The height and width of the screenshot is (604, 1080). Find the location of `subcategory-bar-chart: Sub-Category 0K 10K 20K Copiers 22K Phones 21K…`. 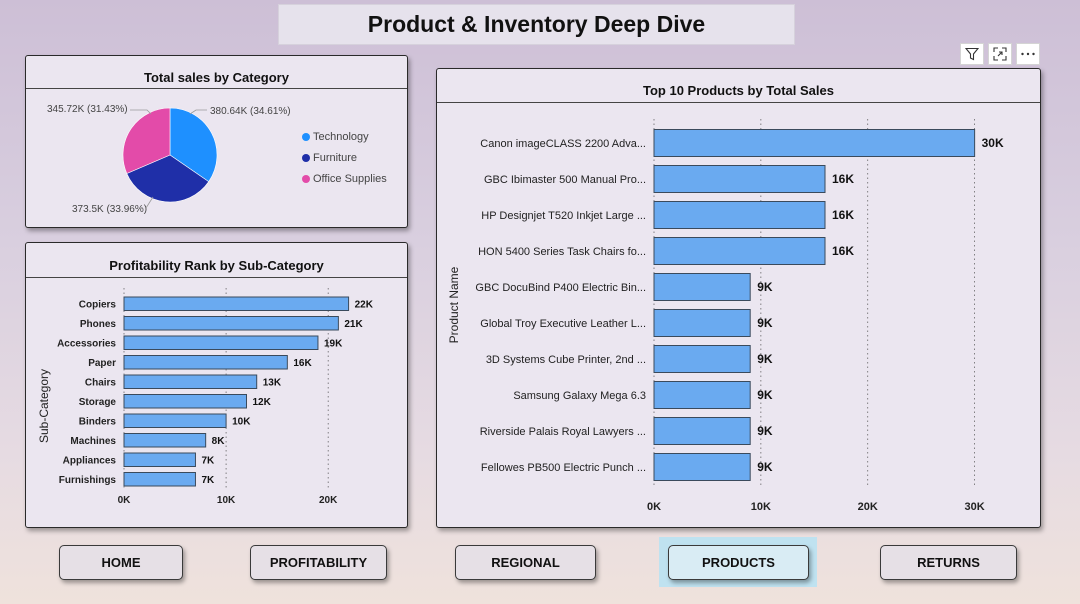

subcategory-bar-chart: Sub-Category 0K 10K 20K Copiers 22K Phones 21K… is located at coordinates (205, 397).